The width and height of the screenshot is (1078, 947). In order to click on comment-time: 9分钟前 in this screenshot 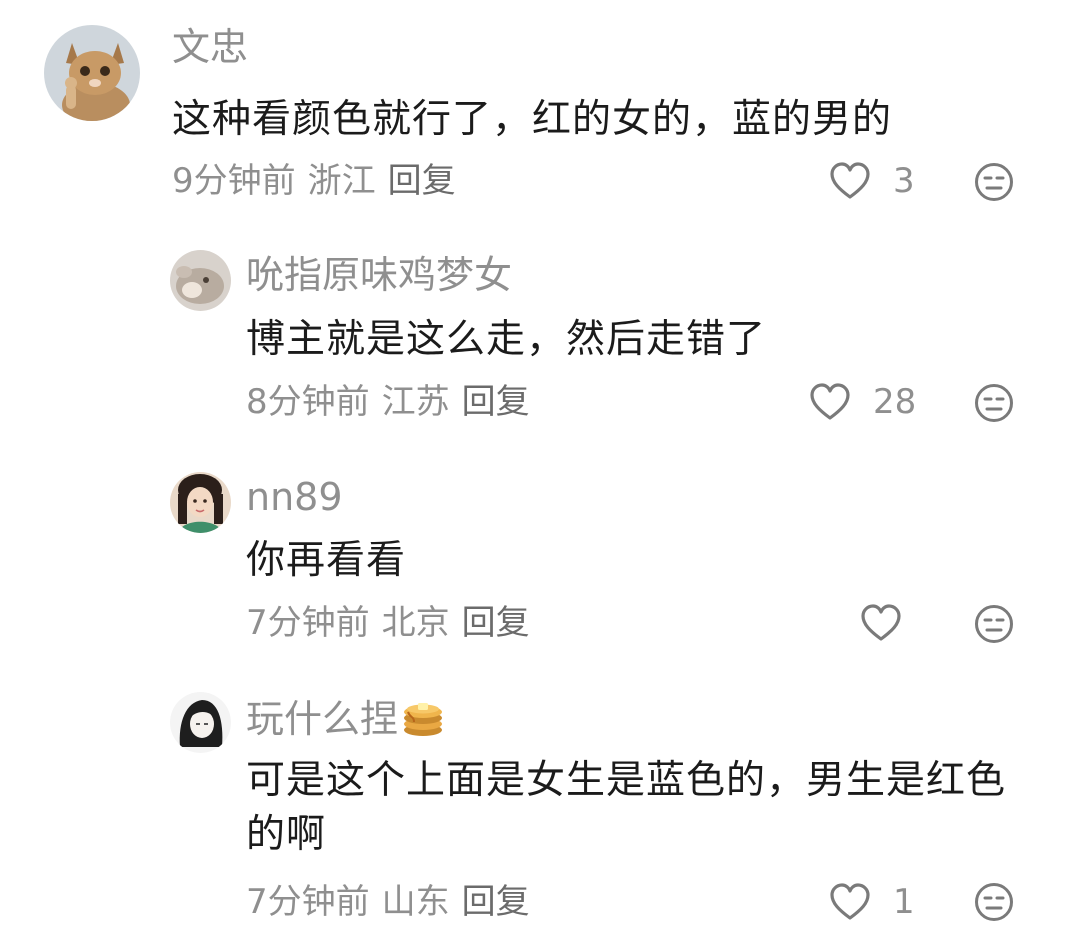, I will do `click(234, 181)`.